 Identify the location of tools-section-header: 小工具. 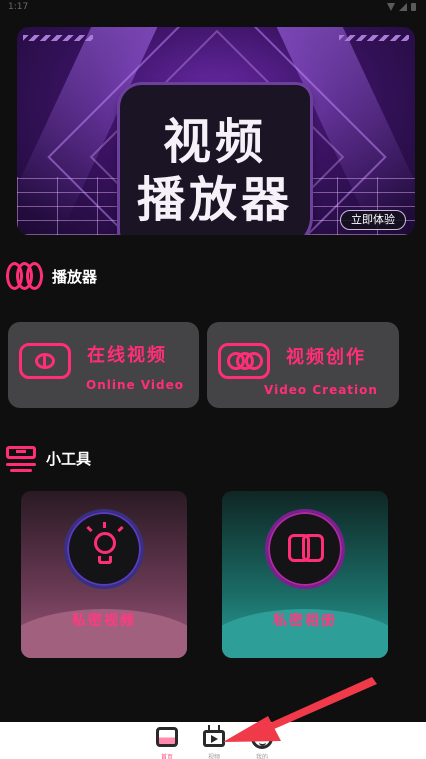
(47, 458).